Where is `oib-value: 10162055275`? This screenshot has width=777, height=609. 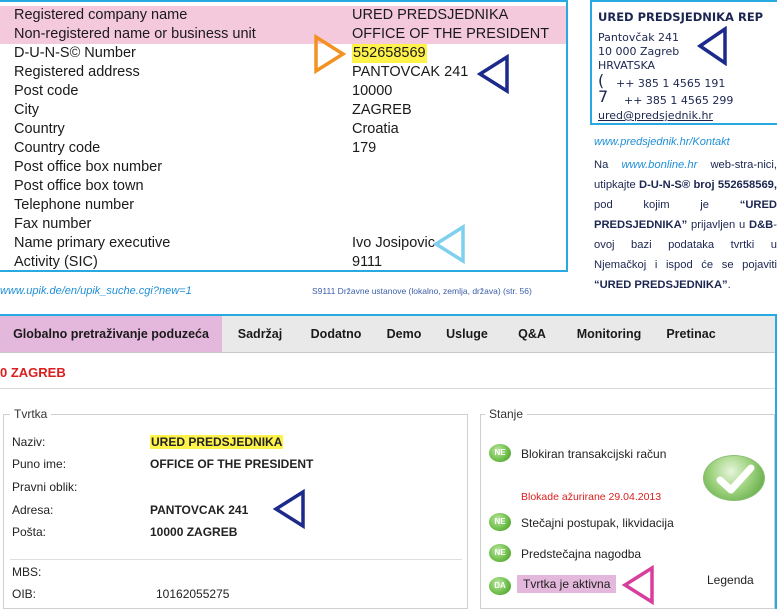 oib-value: 10162055275 is located at coordinates (193, 594).